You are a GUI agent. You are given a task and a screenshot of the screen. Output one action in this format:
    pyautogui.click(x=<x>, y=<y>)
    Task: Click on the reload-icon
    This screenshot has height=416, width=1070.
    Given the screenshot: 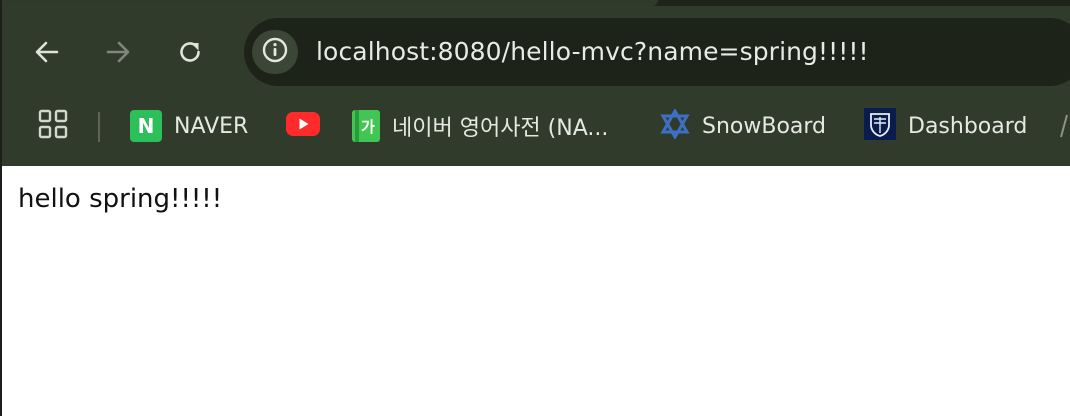 What is the action you would take?
    pyautogui.click(x=190, y=52)
    